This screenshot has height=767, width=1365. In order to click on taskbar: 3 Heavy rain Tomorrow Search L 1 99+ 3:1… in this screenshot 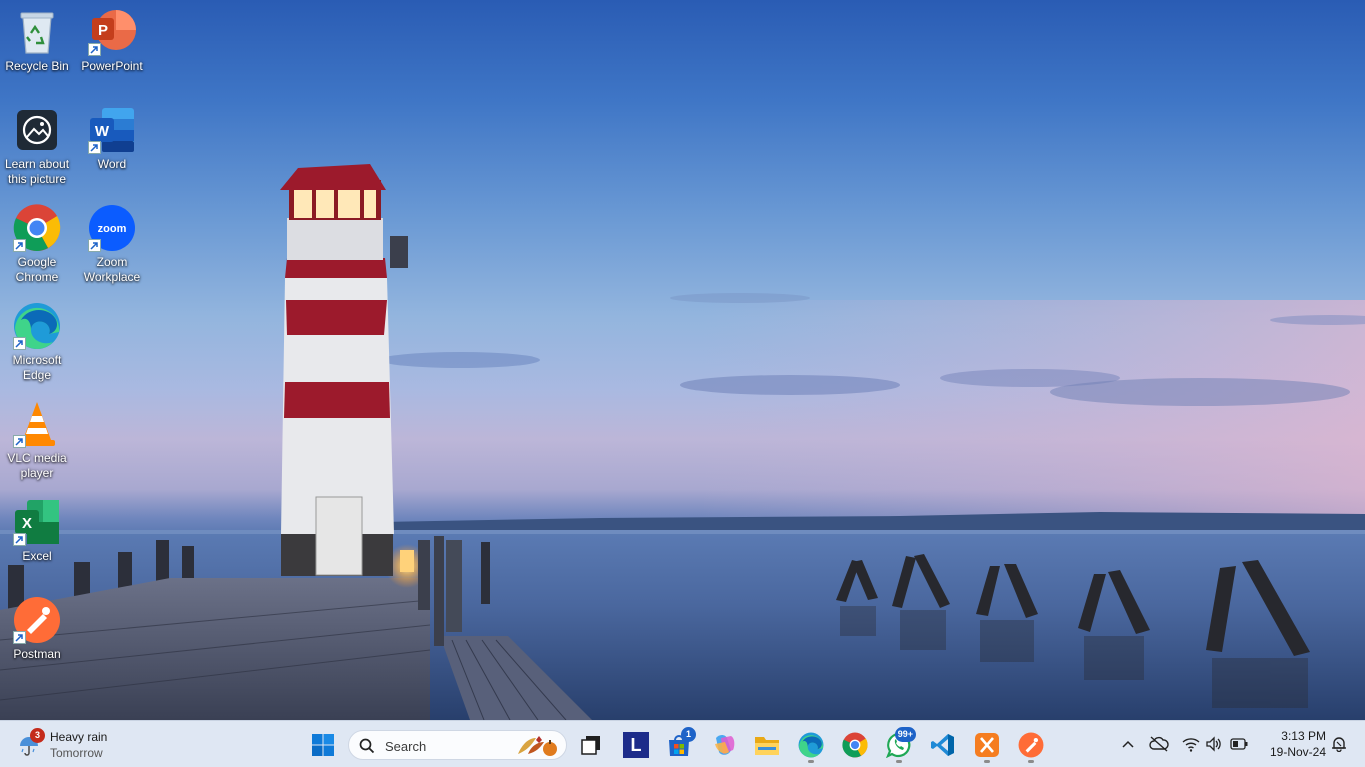, I will do `click(682, 743)`.